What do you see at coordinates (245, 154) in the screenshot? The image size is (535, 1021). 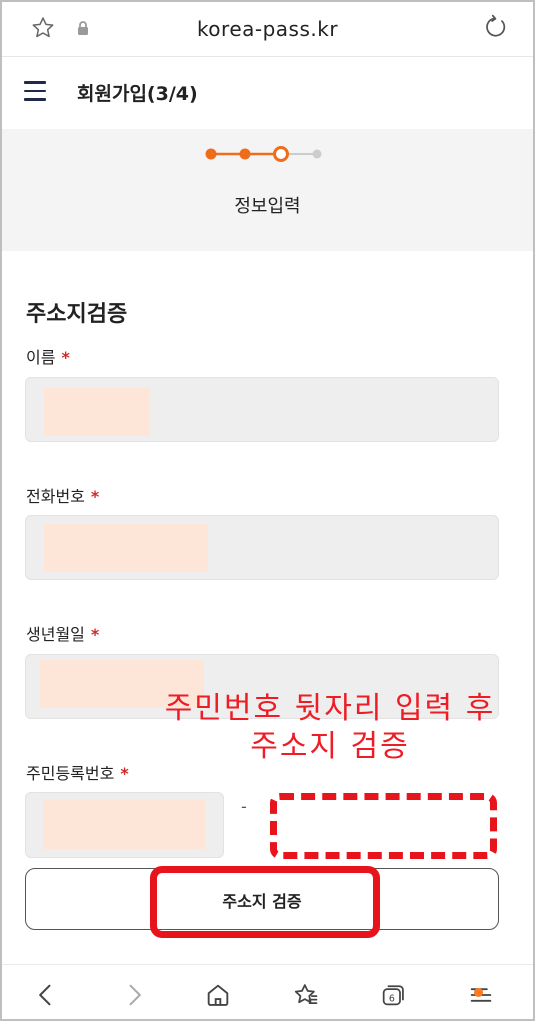 I see `step-2-dot` at bounding box center [245, 154].